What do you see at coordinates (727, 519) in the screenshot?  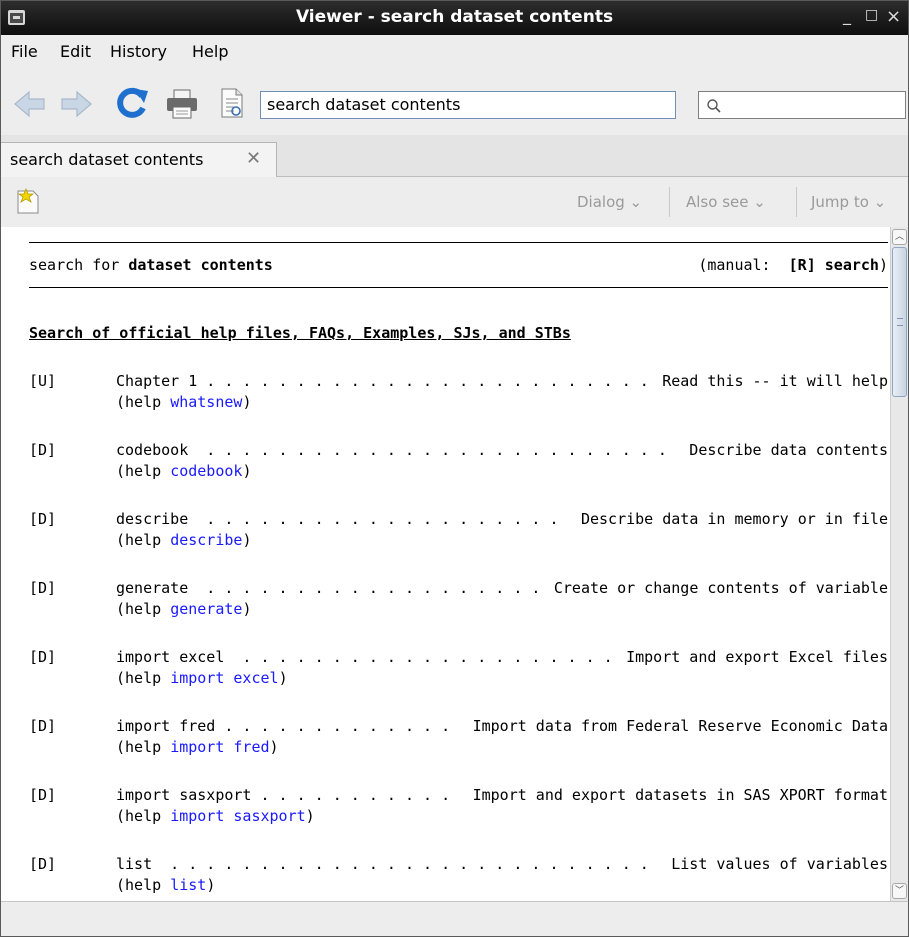 I see `entry-description: Describe data in memory or in file` at bounding box center [727, 519].